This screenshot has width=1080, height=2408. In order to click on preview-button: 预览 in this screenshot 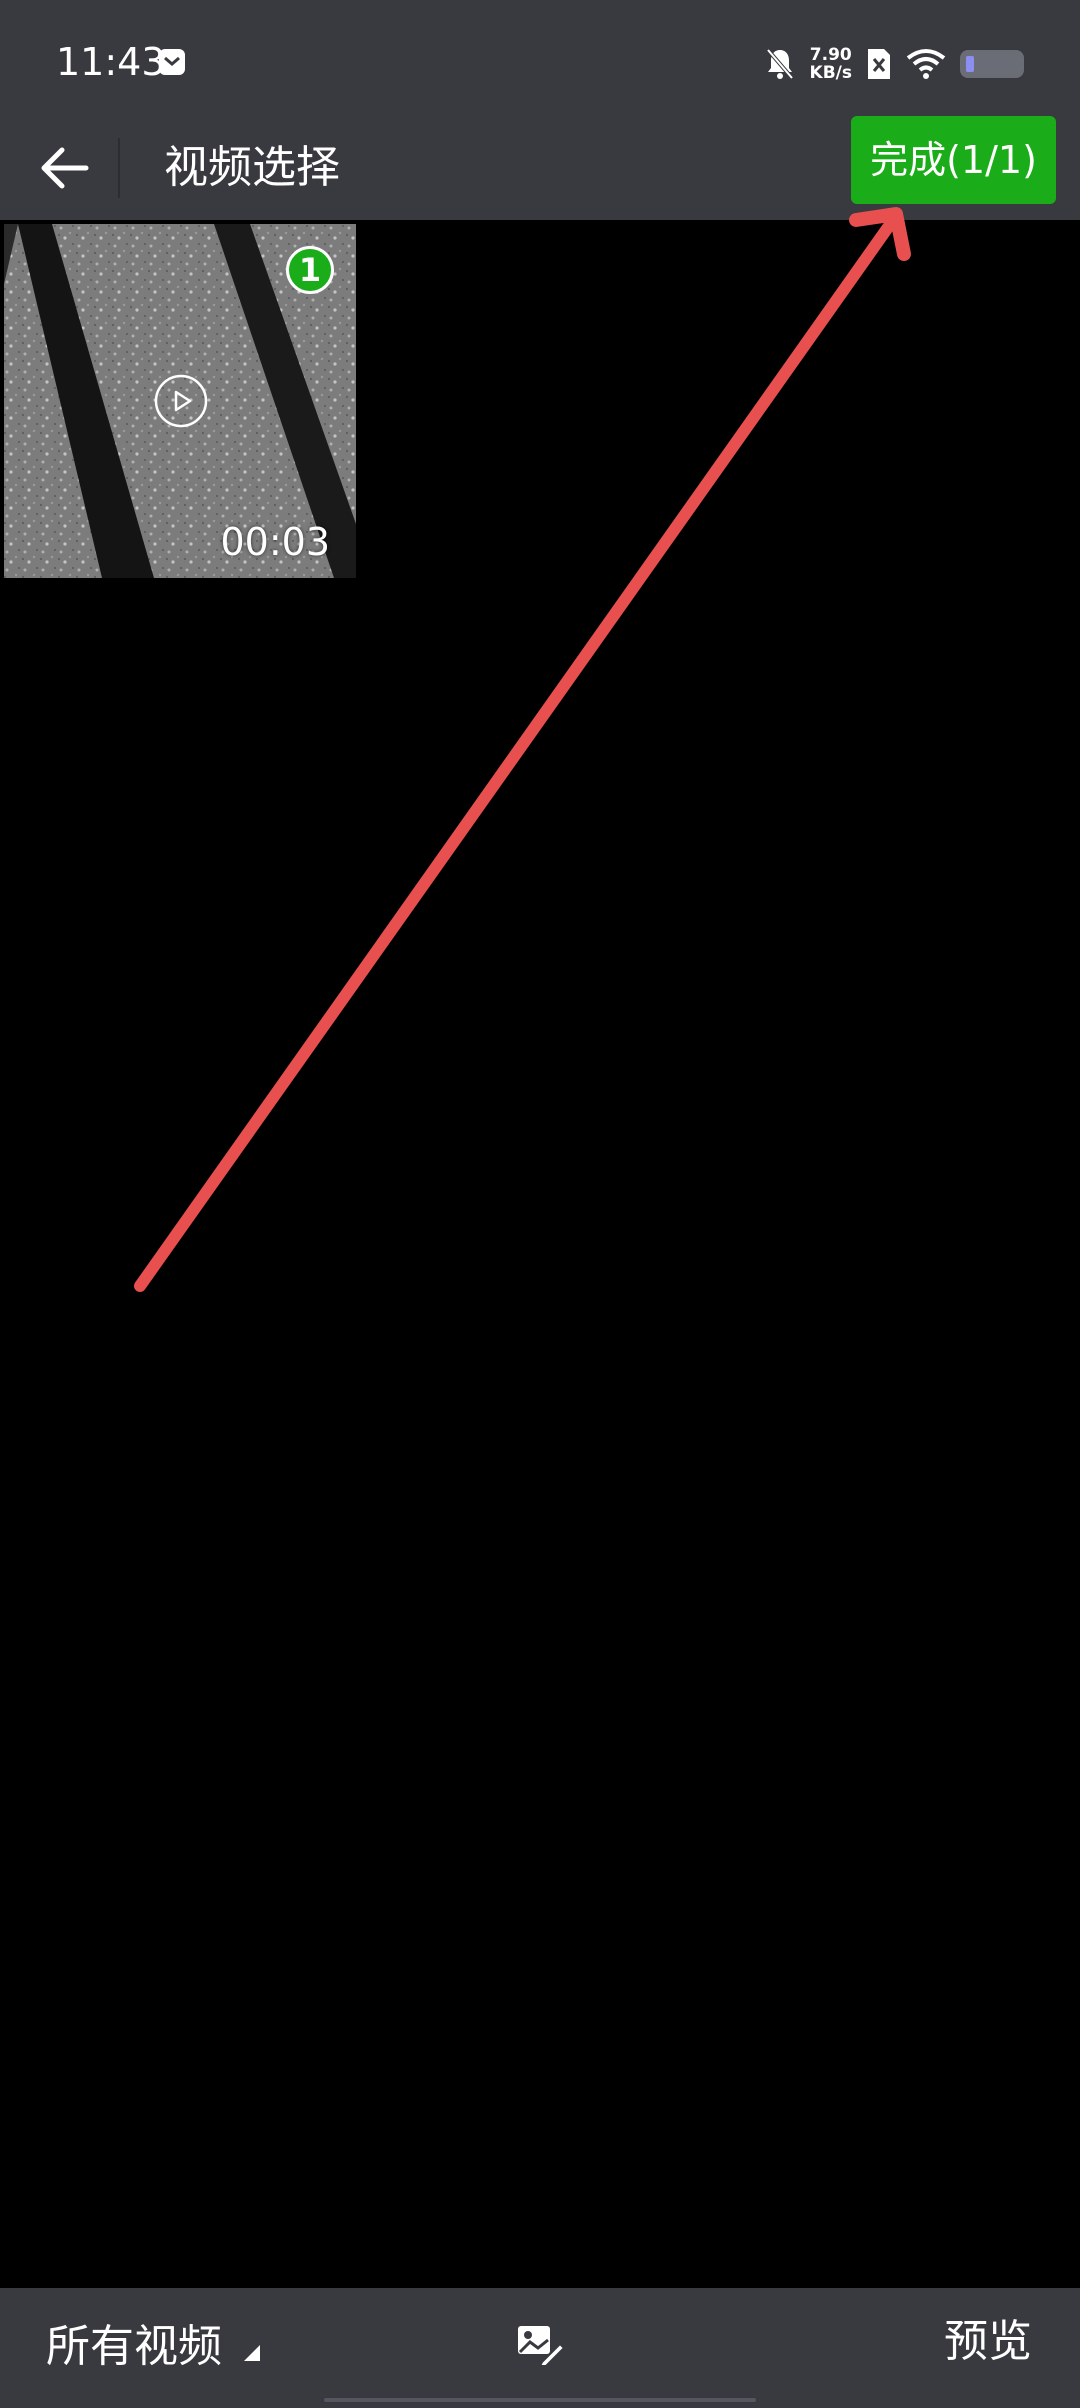, I will do `click(988, 2342)`.